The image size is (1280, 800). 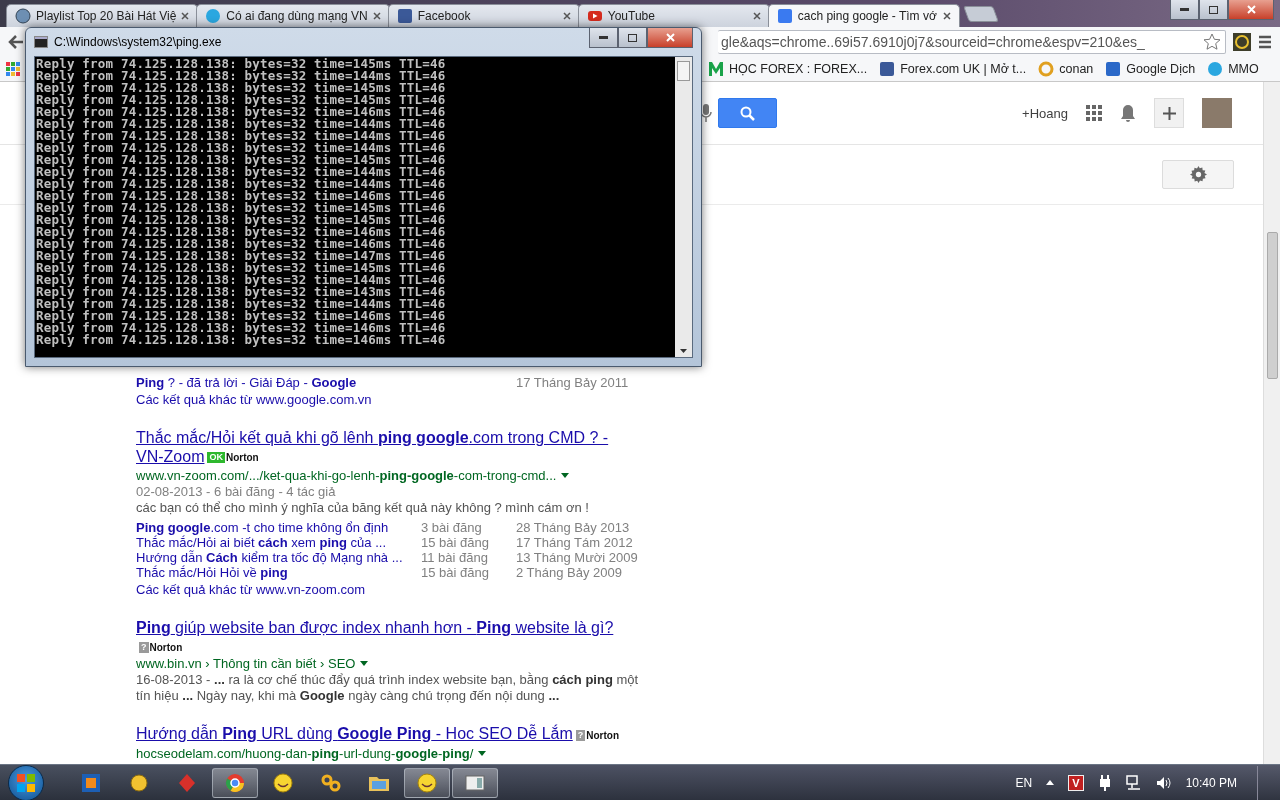 What do you see at coordinates (1265, 42) in the screenshot?
I see `menu-icon` at bounding box center [1265, 42].